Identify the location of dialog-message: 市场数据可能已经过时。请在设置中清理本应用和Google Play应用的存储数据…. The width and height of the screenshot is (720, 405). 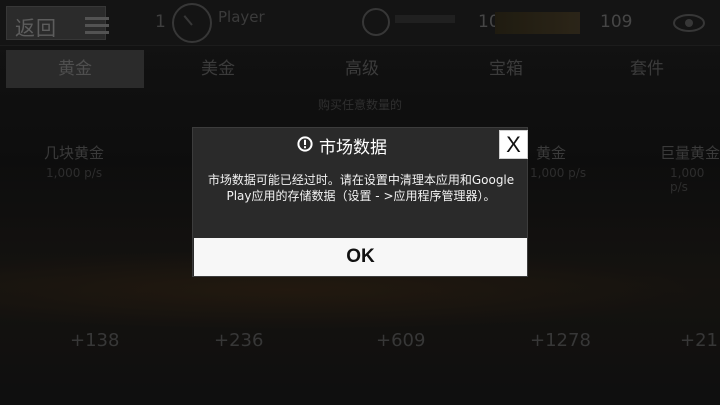
(361, 188).